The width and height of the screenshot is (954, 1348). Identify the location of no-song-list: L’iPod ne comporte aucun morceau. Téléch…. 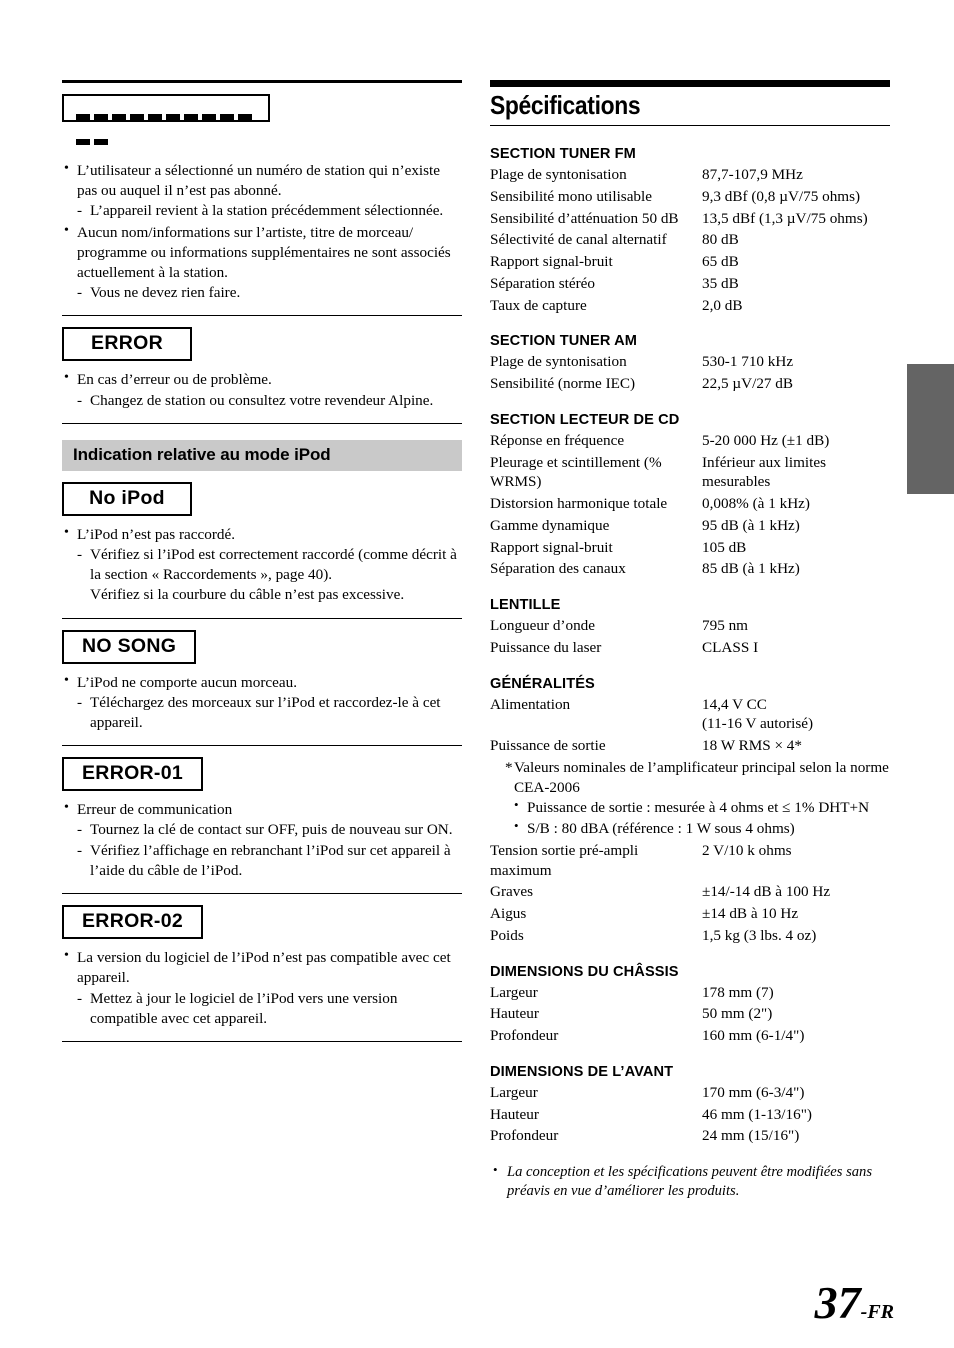
(262, 703).